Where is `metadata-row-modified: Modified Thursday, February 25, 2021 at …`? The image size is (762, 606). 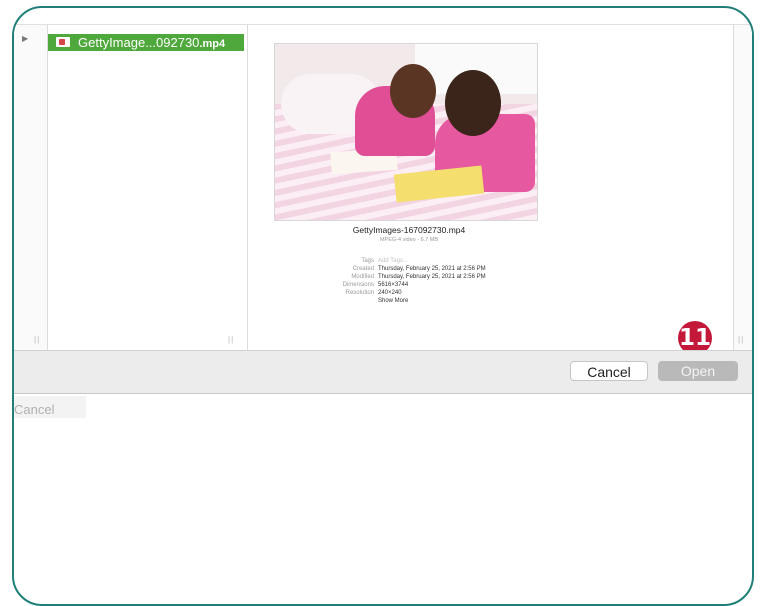
metadata-row-modified: Modified Thursday, February 25, 2021 at … is located at coordinates (396, 277).